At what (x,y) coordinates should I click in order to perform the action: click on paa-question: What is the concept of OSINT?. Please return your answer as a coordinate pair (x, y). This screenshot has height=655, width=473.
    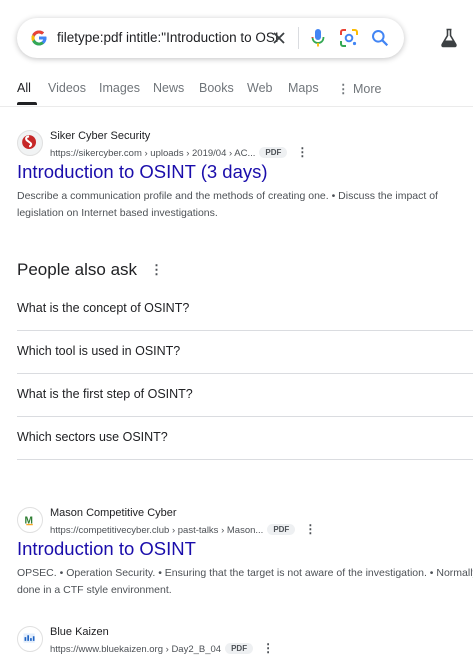
    Looking at the image, I should click on (245, 309).